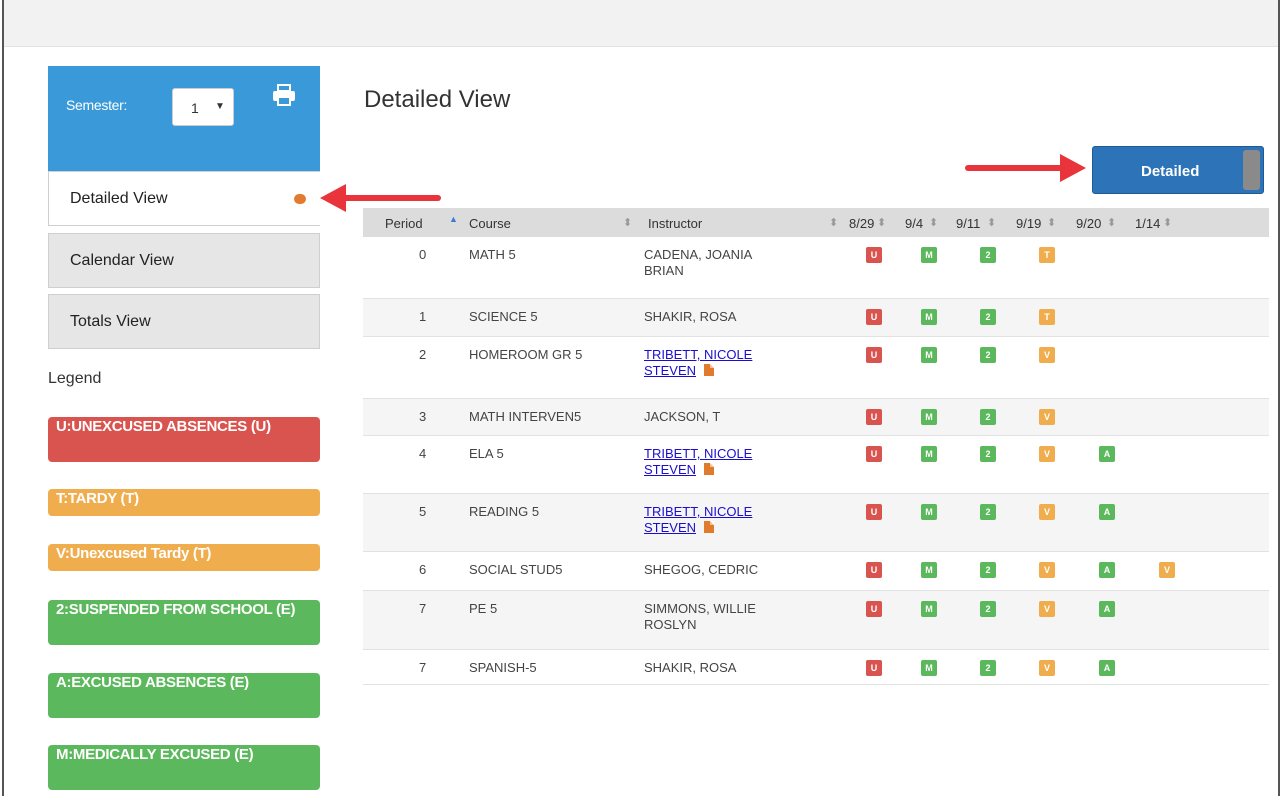 The image size is (1284, 796). I want to click on semester-panel: Semester: 1 ▼, so click(184, 118).